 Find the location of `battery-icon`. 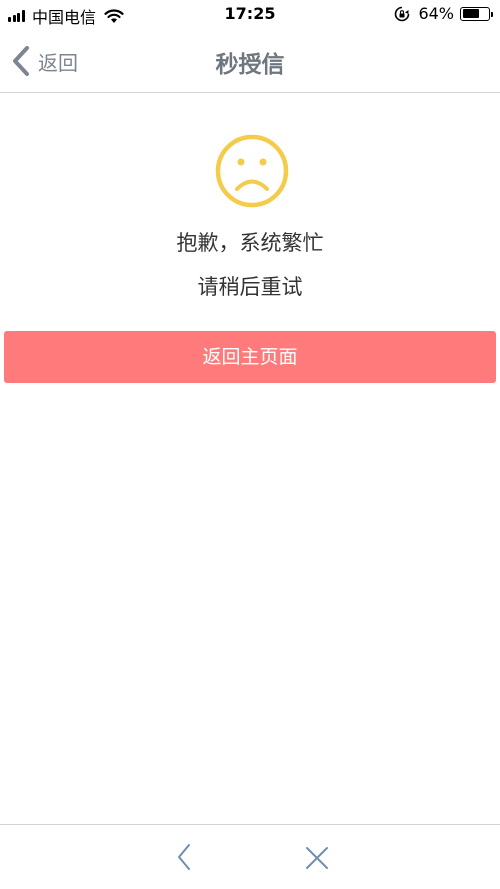

battery-icon is located at coordinates (476, 13).